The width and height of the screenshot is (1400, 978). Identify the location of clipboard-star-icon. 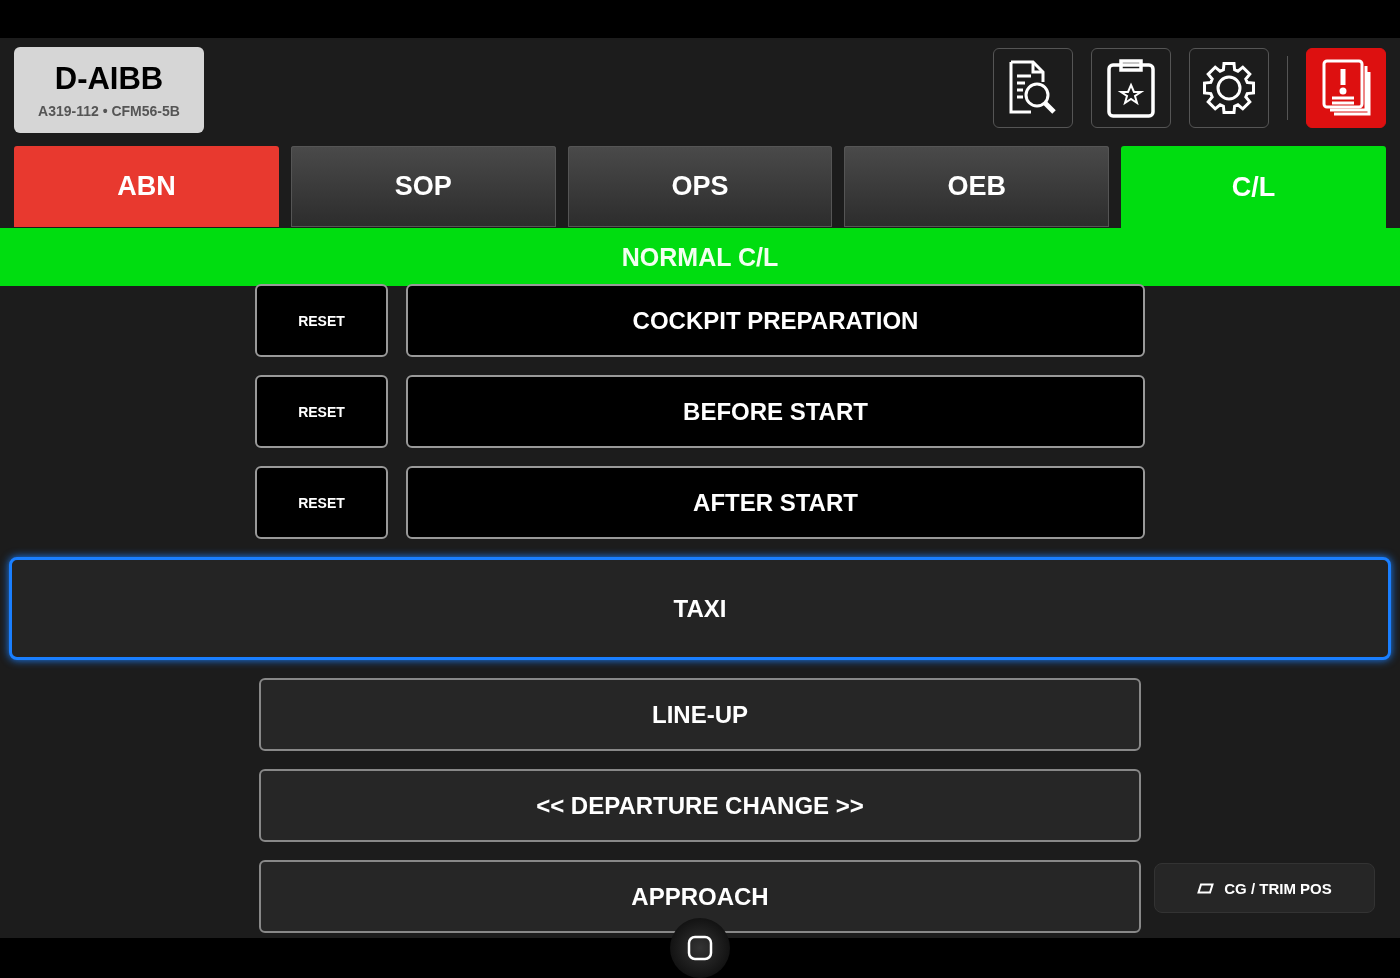
(1131, 88).